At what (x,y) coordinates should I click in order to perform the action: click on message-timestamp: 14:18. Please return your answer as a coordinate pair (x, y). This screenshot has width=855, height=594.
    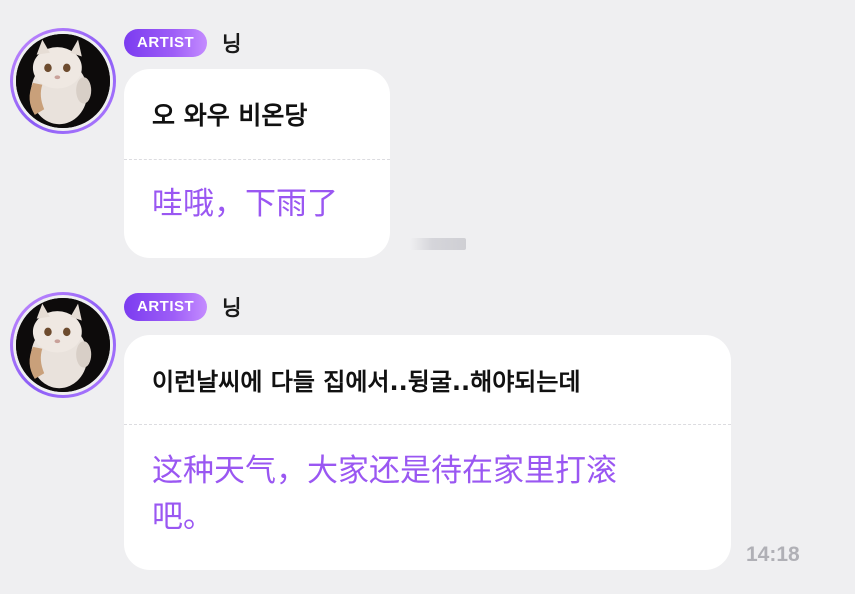
    Looking at the image, I should click on (773, 554).